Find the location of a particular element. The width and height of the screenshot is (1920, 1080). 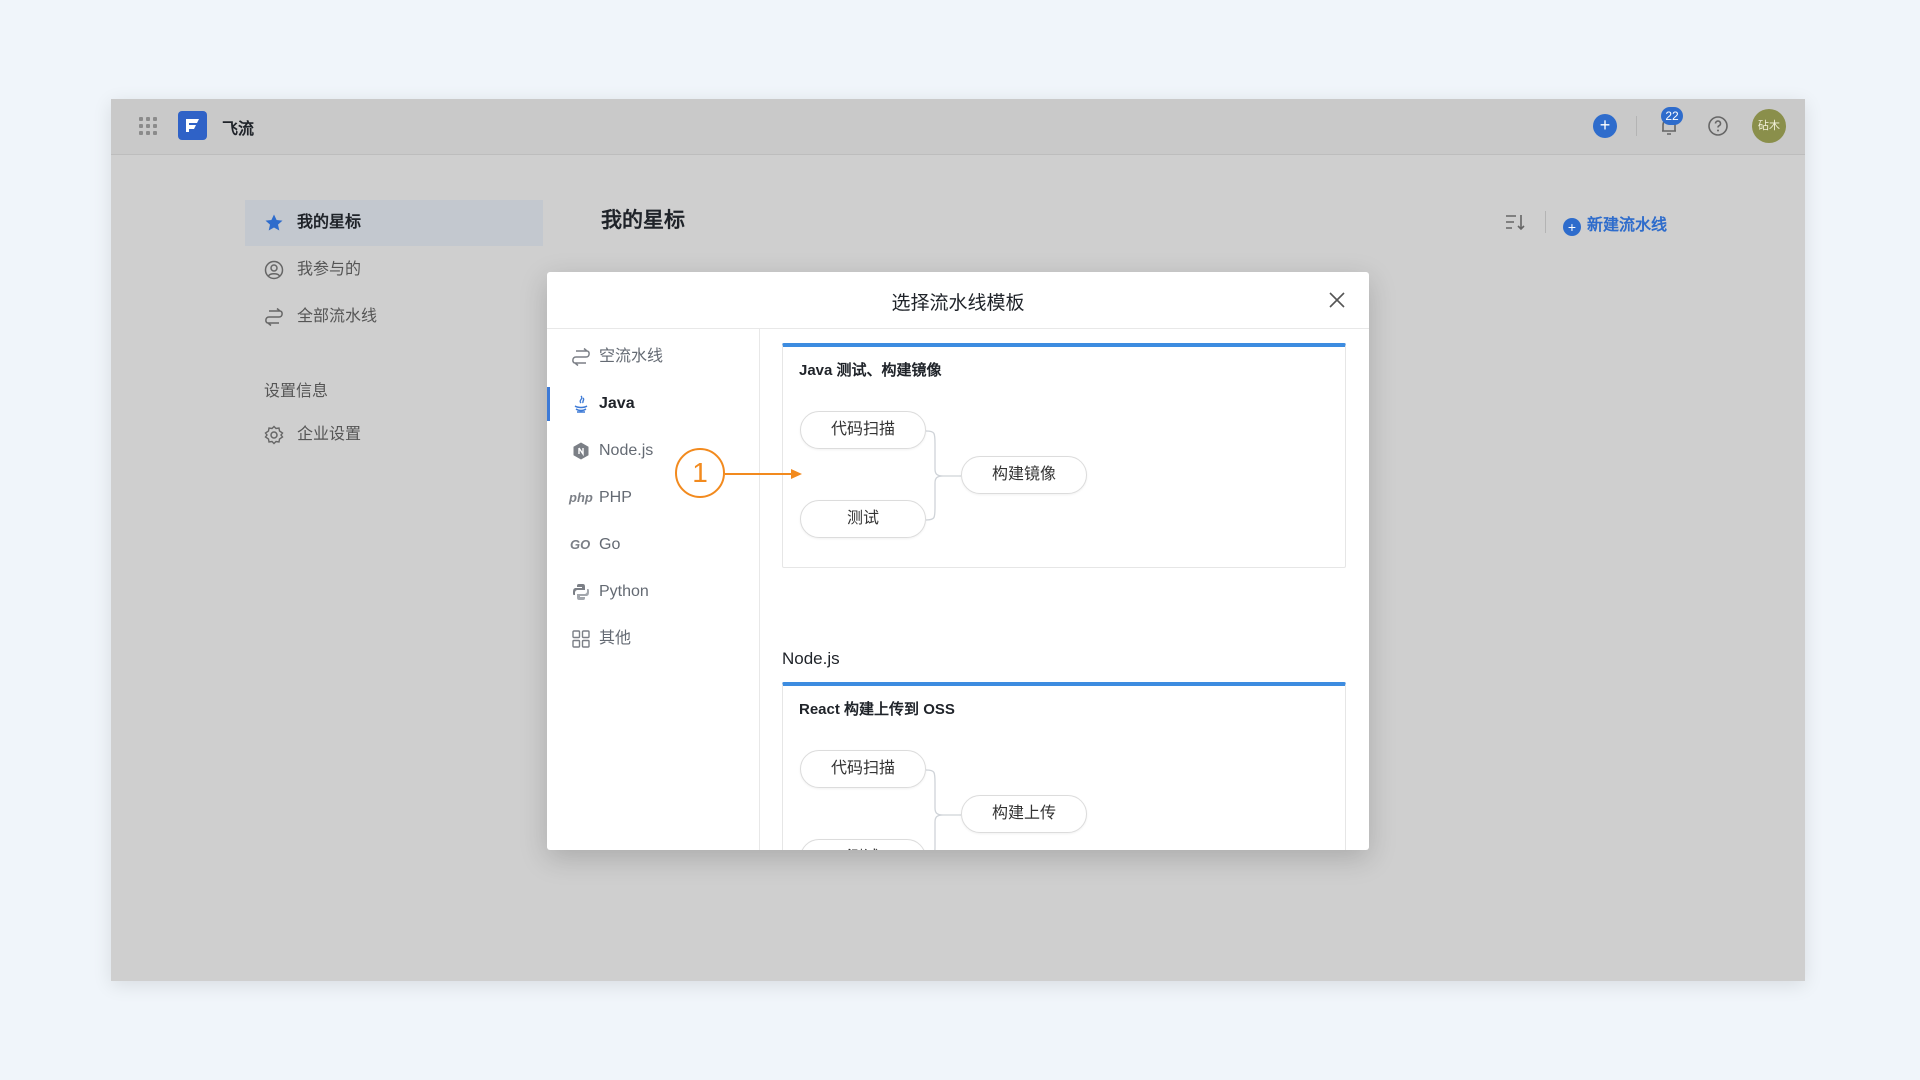

notification-badge: 22 is located at coordinates (1672, 116).